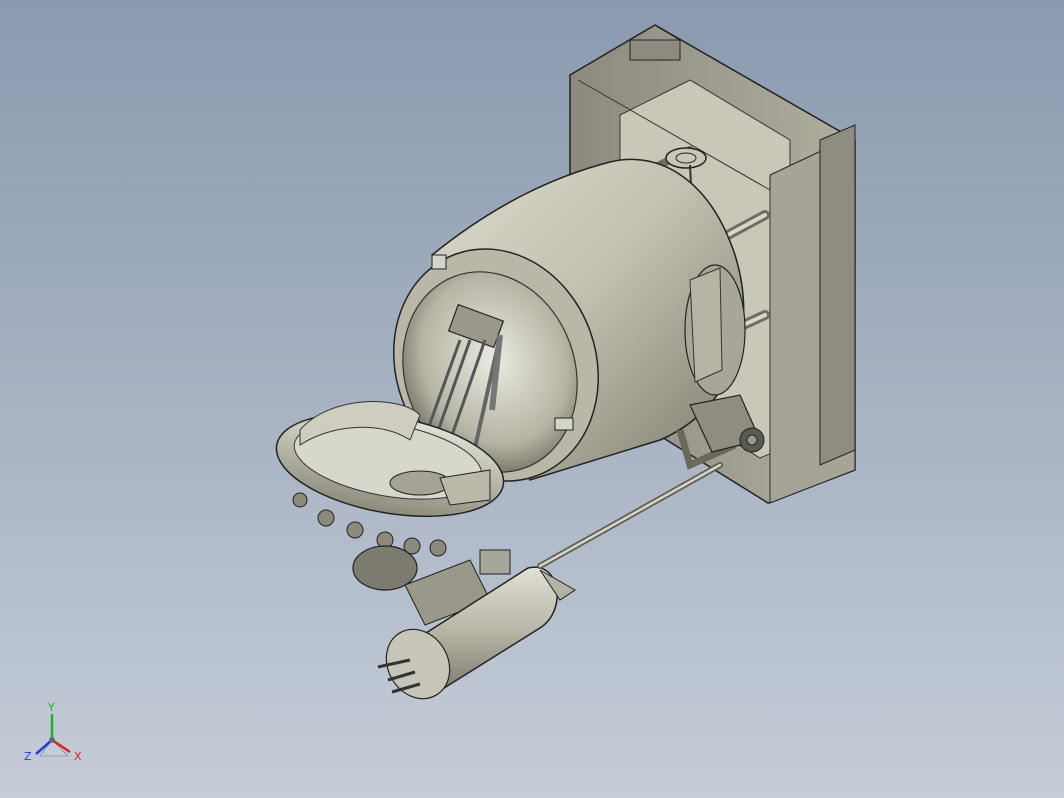 Image resolution: width=1064 pixels, height=798 pixels. Describe the element at coordinates (53, 735) in the screenshot. I see `view-orientation-triad: Y X Z` at that location.